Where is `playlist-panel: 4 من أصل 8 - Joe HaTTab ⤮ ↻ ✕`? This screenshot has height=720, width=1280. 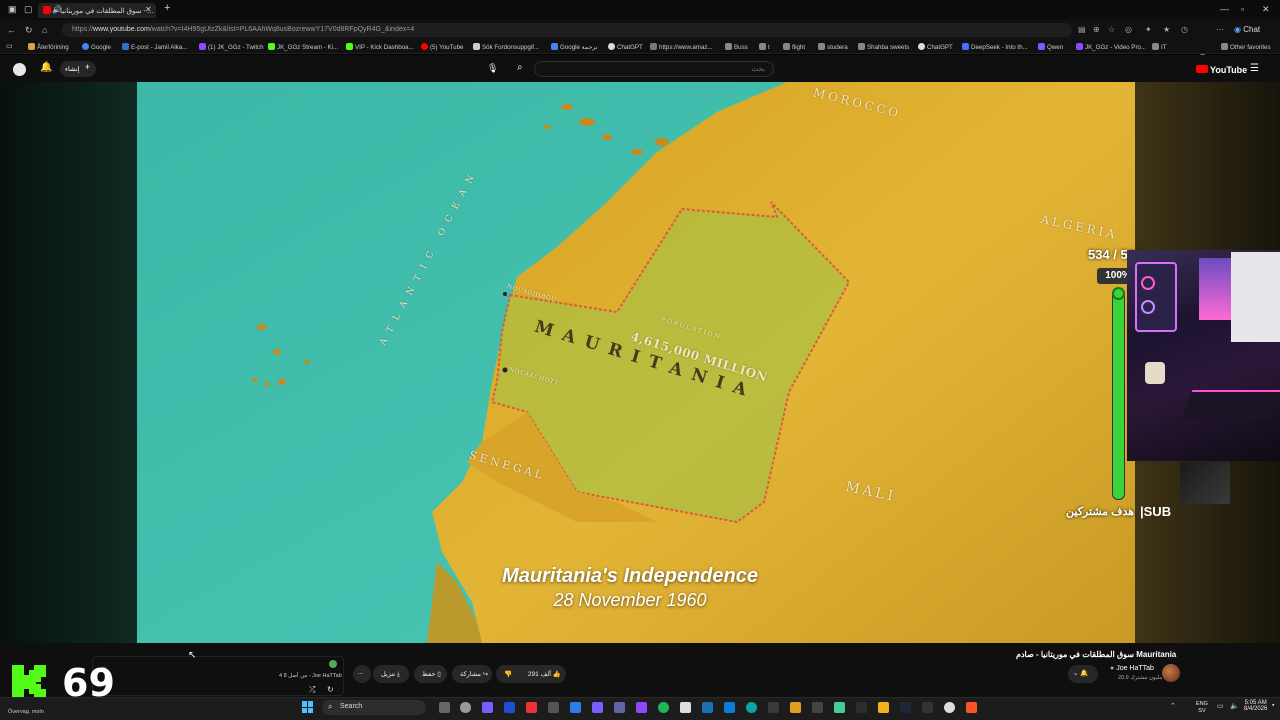 playlist-panel: 4 من أصل 8 - Joe HaTTab ⤮ ↻ ✕ is located at coordinates (218, 676).